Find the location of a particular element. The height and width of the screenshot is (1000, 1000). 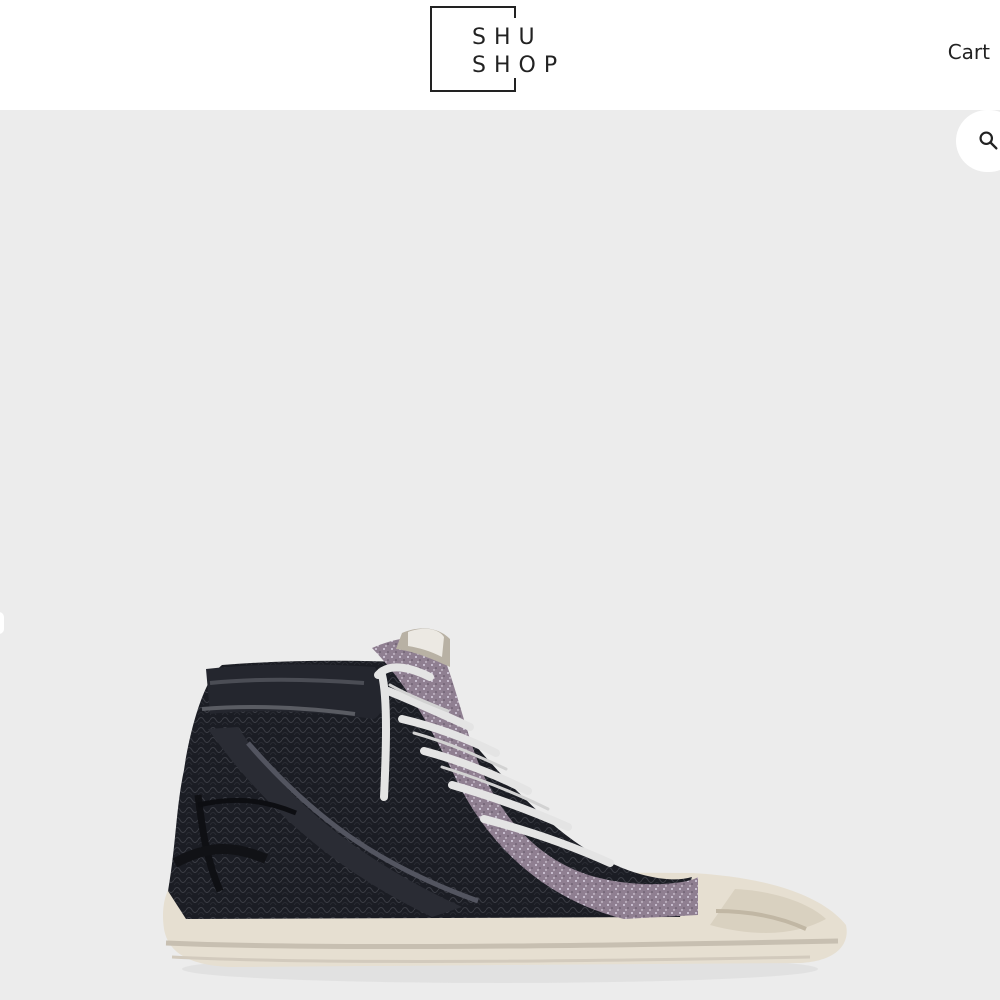

search-button is located at coordinates (978, 141).